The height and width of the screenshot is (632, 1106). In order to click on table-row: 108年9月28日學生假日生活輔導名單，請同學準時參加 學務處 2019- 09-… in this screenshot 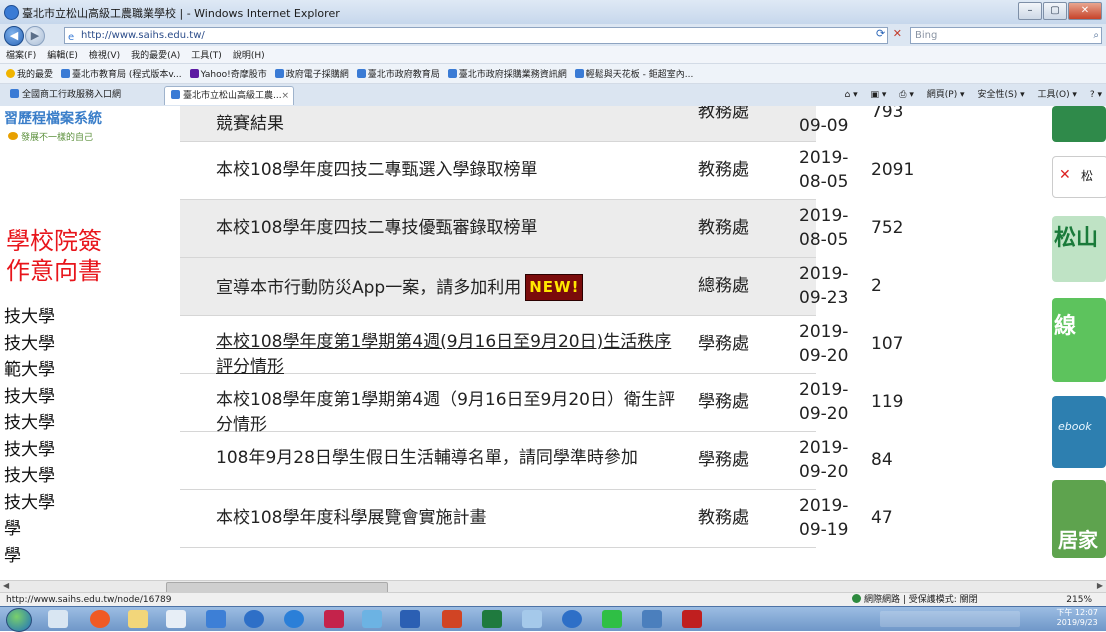, I will do `click(536, 461)`.